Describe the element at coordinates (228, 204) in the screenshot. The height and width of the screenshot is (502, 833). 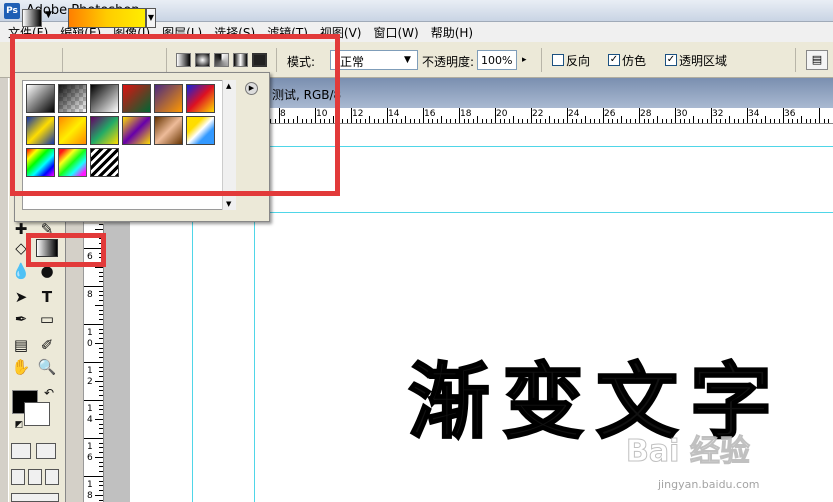
I see `scroll-down-icon: ▼` at that location.